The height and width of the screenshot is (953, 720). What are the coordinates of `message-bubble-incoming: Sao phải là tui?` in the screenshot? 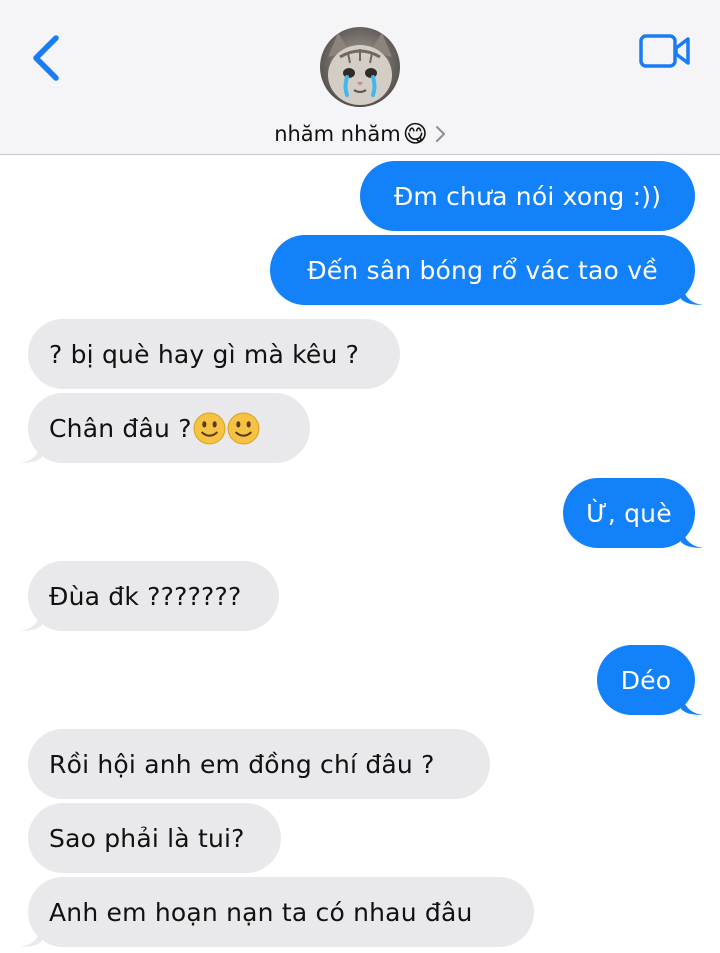 It's located at (154, 838).